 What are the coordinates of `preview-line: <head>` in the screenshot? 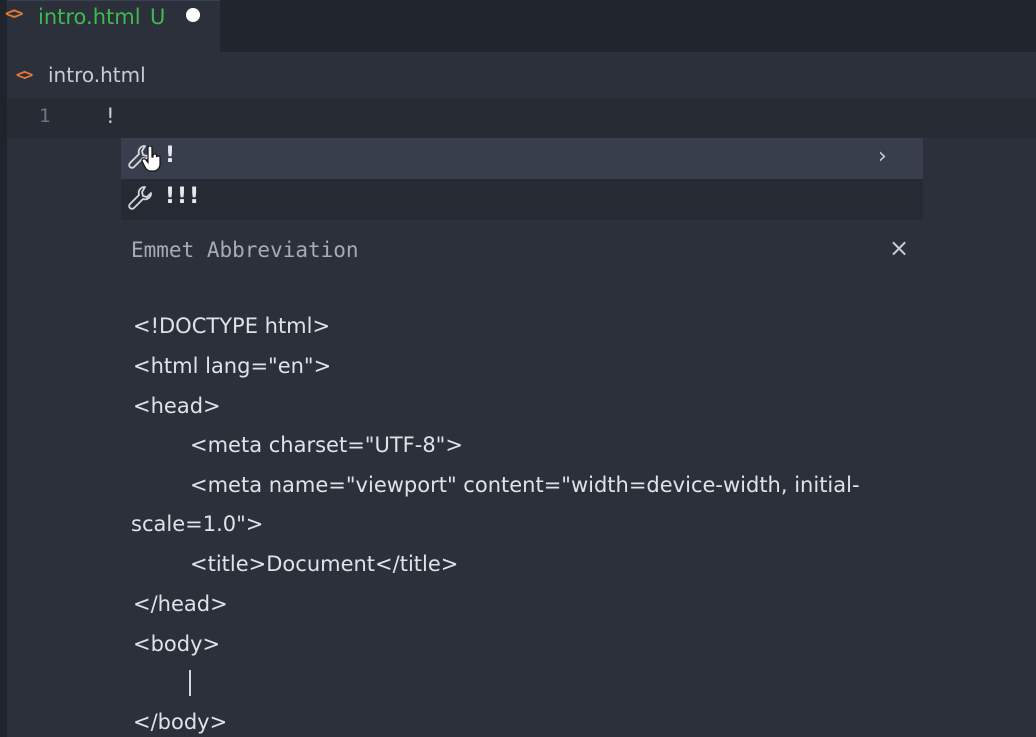 It's located at (177, 406).